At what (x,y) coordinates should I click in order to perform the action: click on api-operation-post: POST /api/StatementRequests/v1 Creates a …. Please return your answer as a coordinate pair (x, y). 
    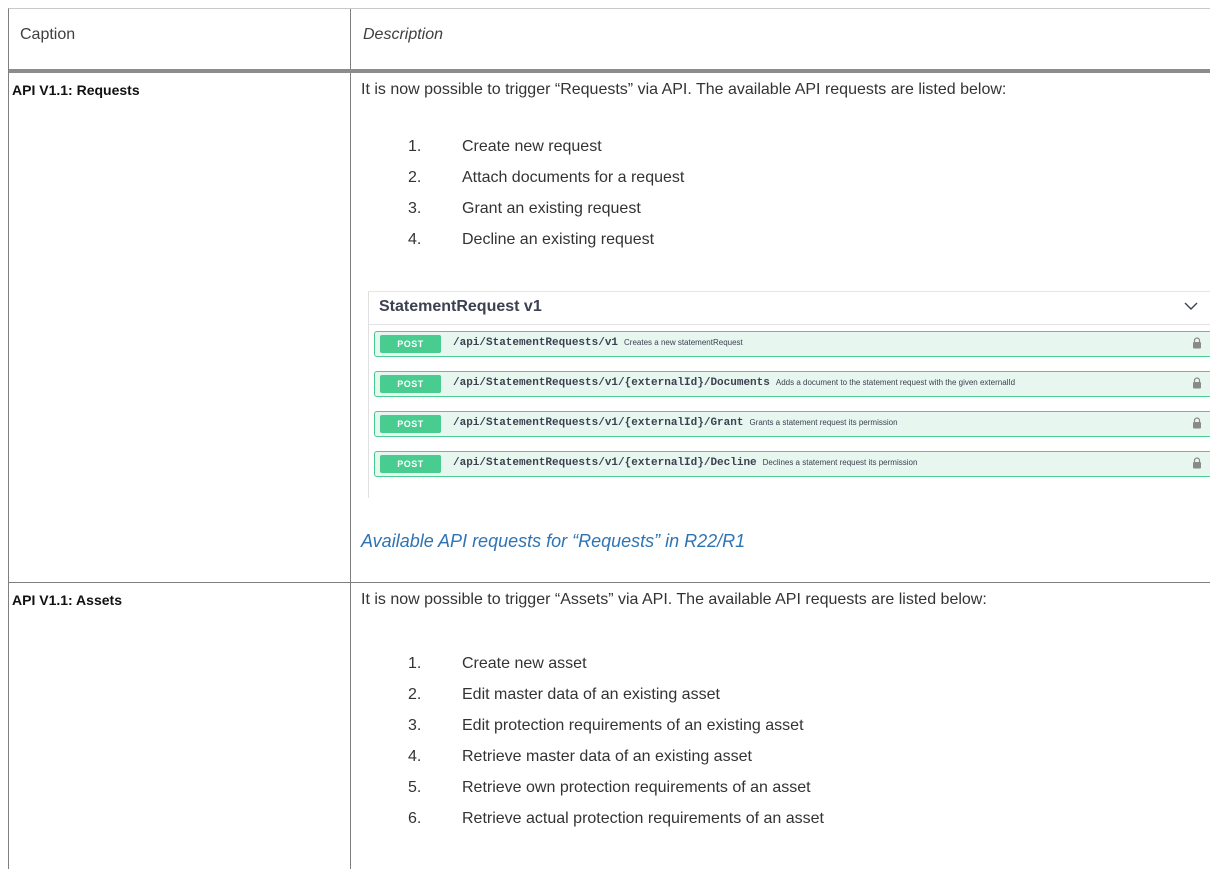
    Looking at the image, I should click on (792, 344).